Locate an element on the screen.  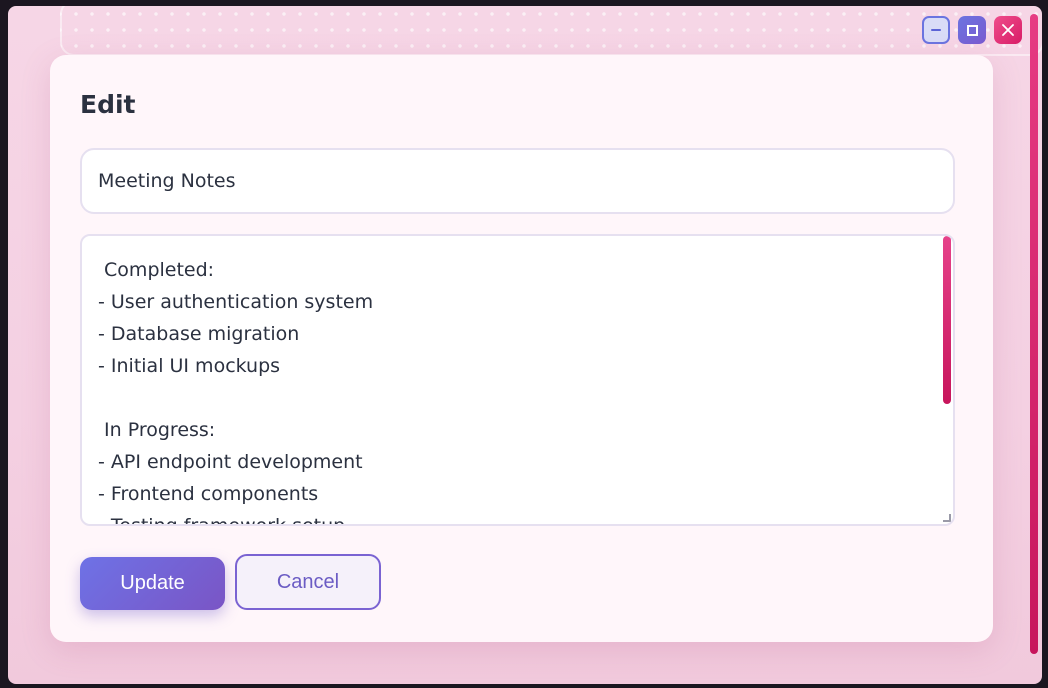
title-input is located at coordinates (517, 181).